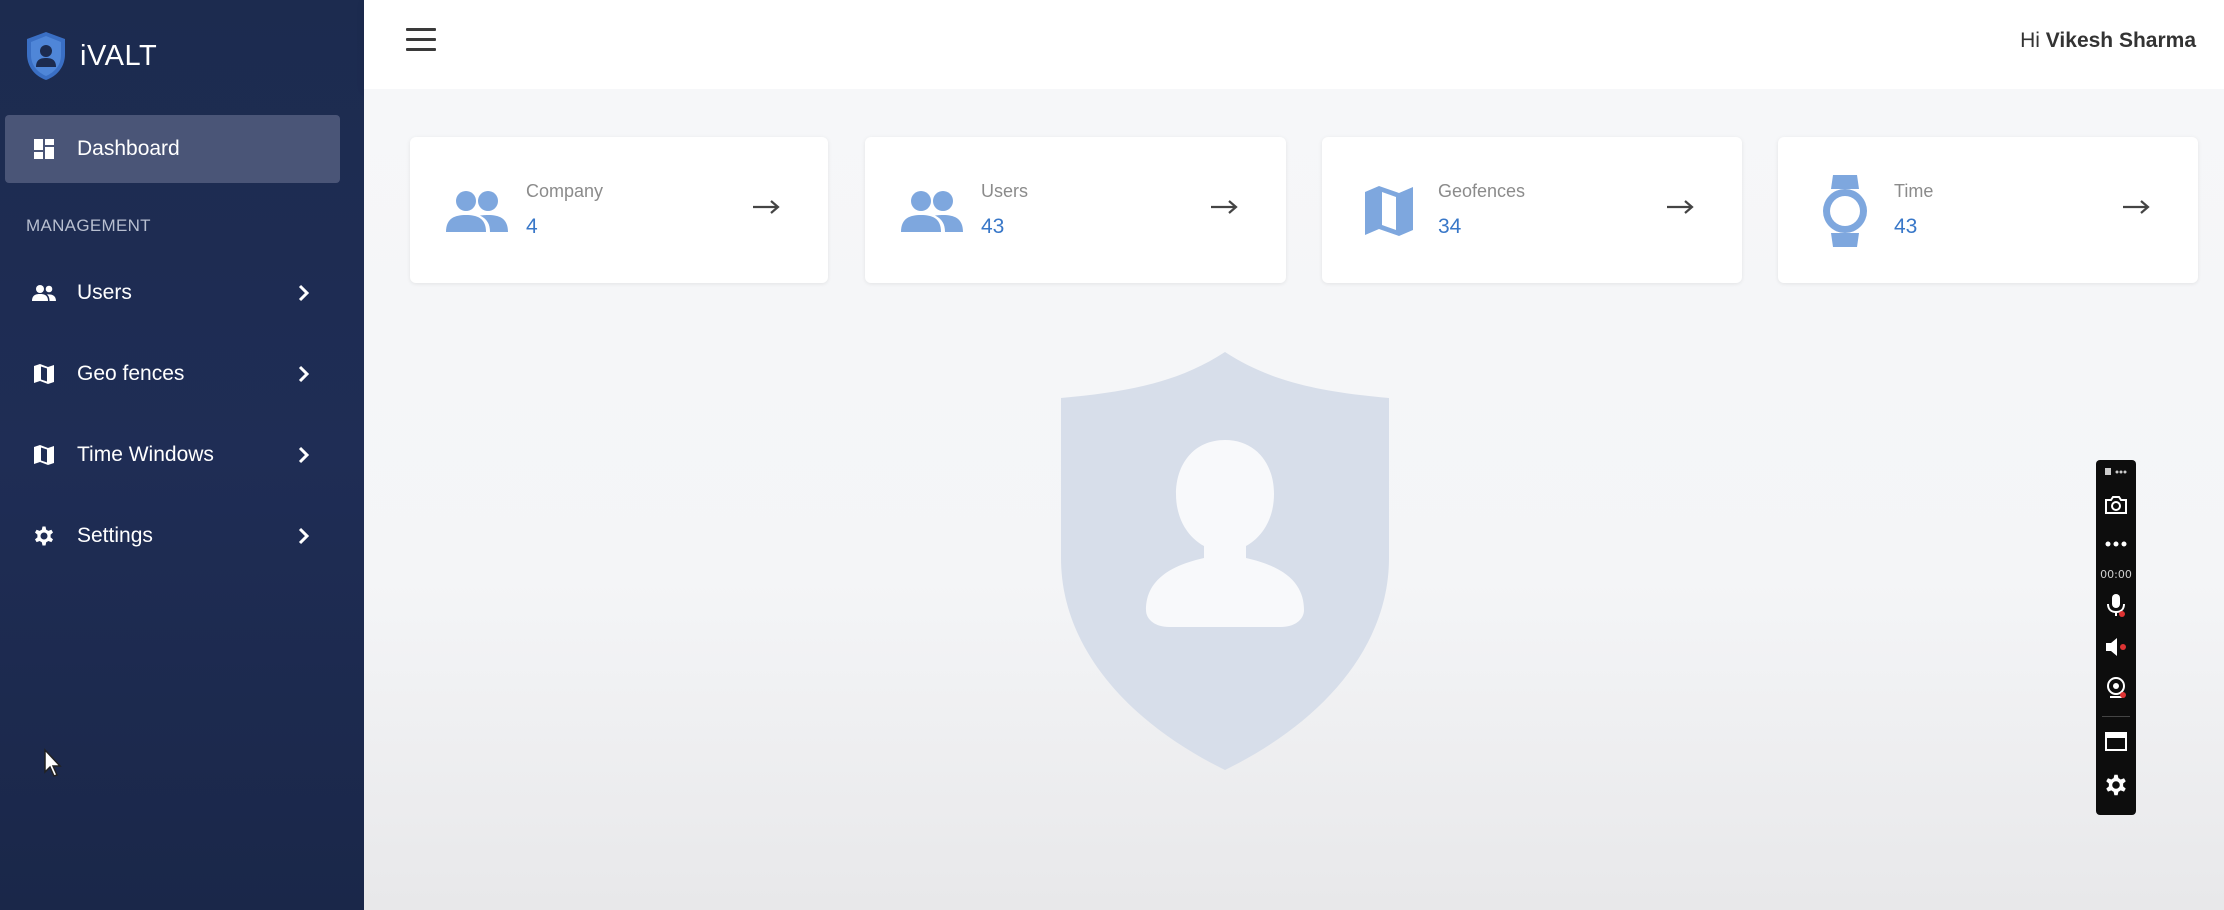  Describe the element at coordinates (104, 292) in the screenshot. I see `sidebar-item-label: Users` at that location.